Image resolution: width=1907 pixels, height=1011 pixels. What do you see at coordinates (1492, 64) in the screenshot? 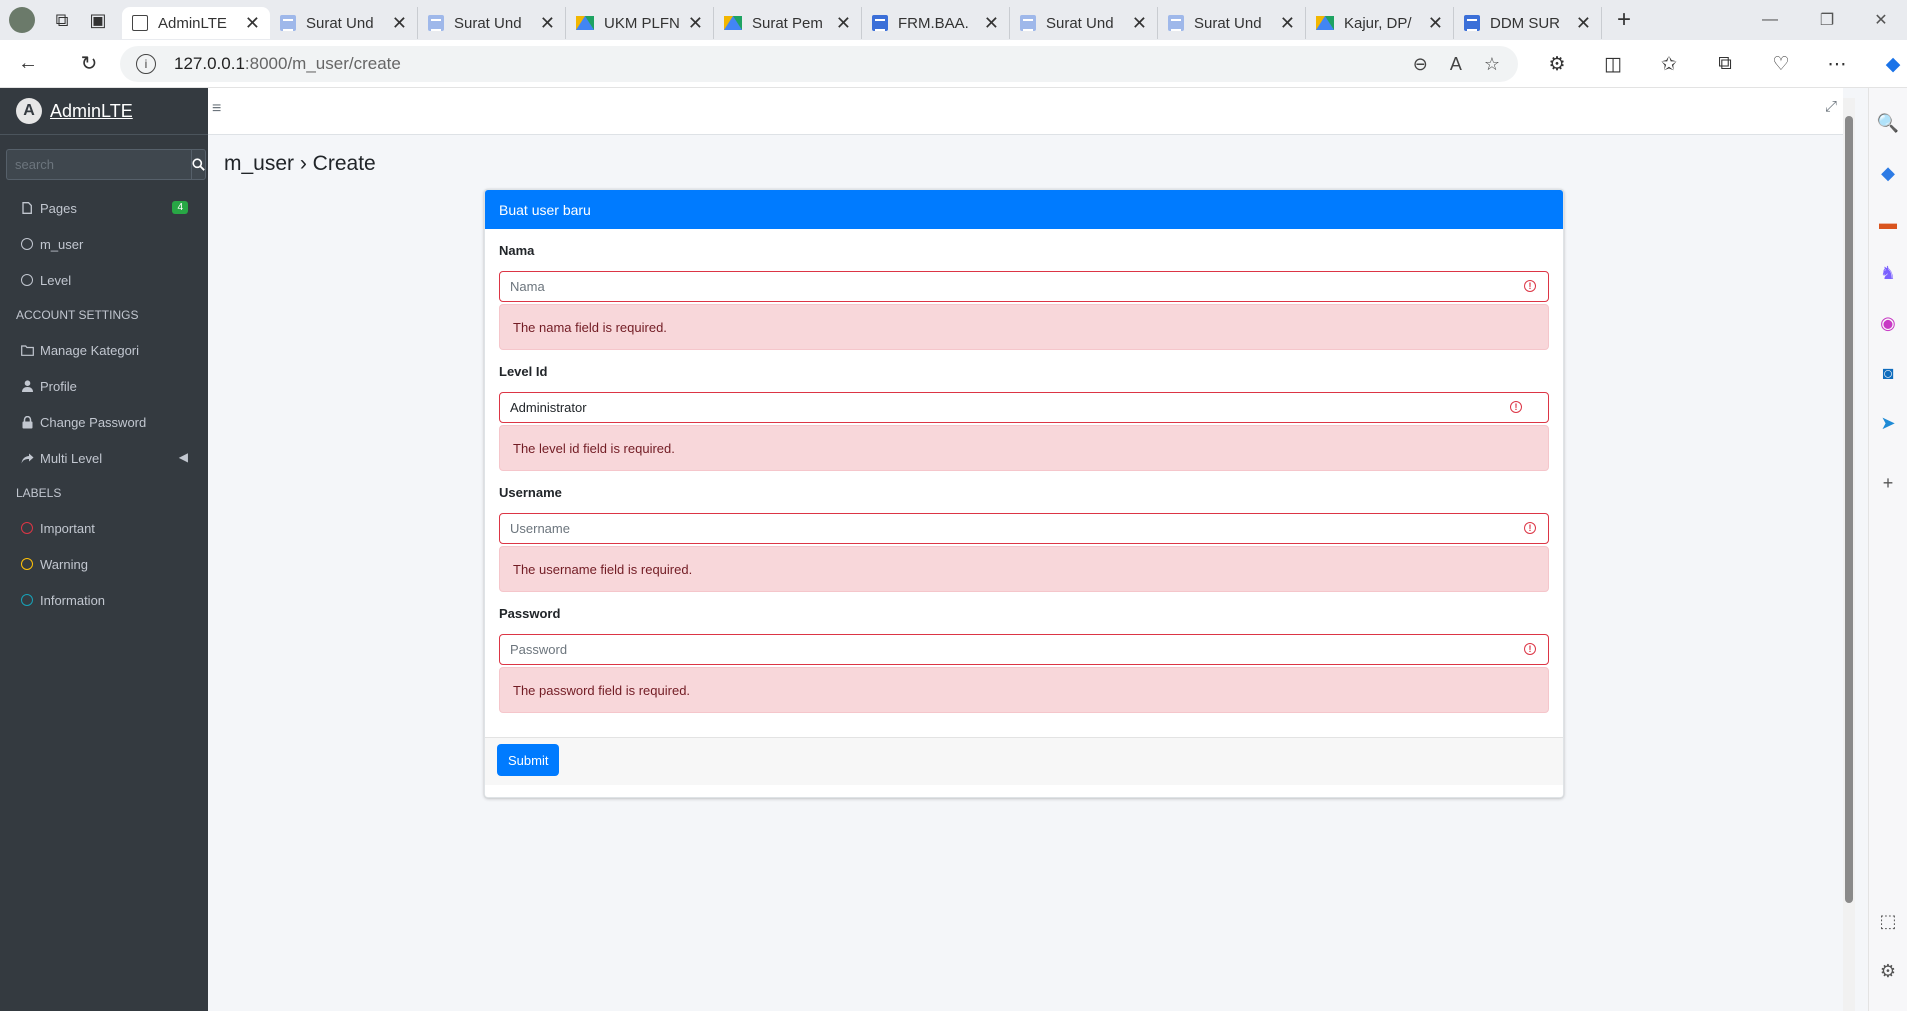
I see `favorite-star-icon: ☆` at bounding box center [1492, 64].